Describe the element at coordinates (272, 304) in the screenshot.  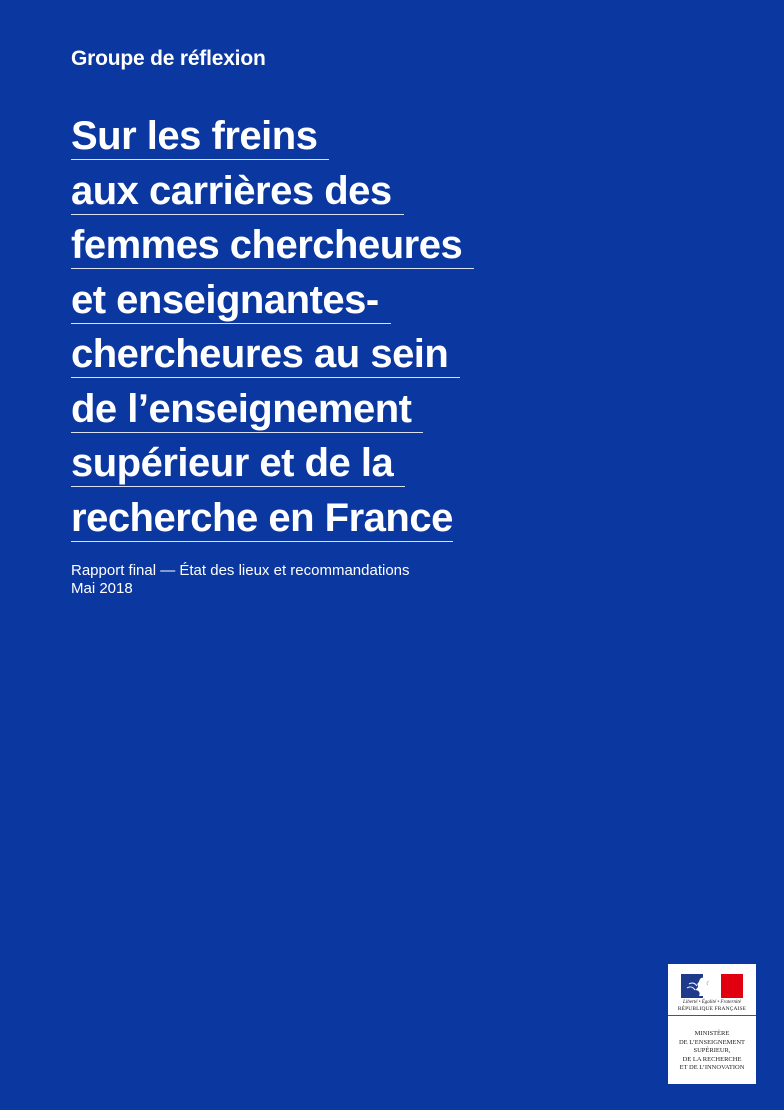
I see `title-line: et enseignantes-` at that location.